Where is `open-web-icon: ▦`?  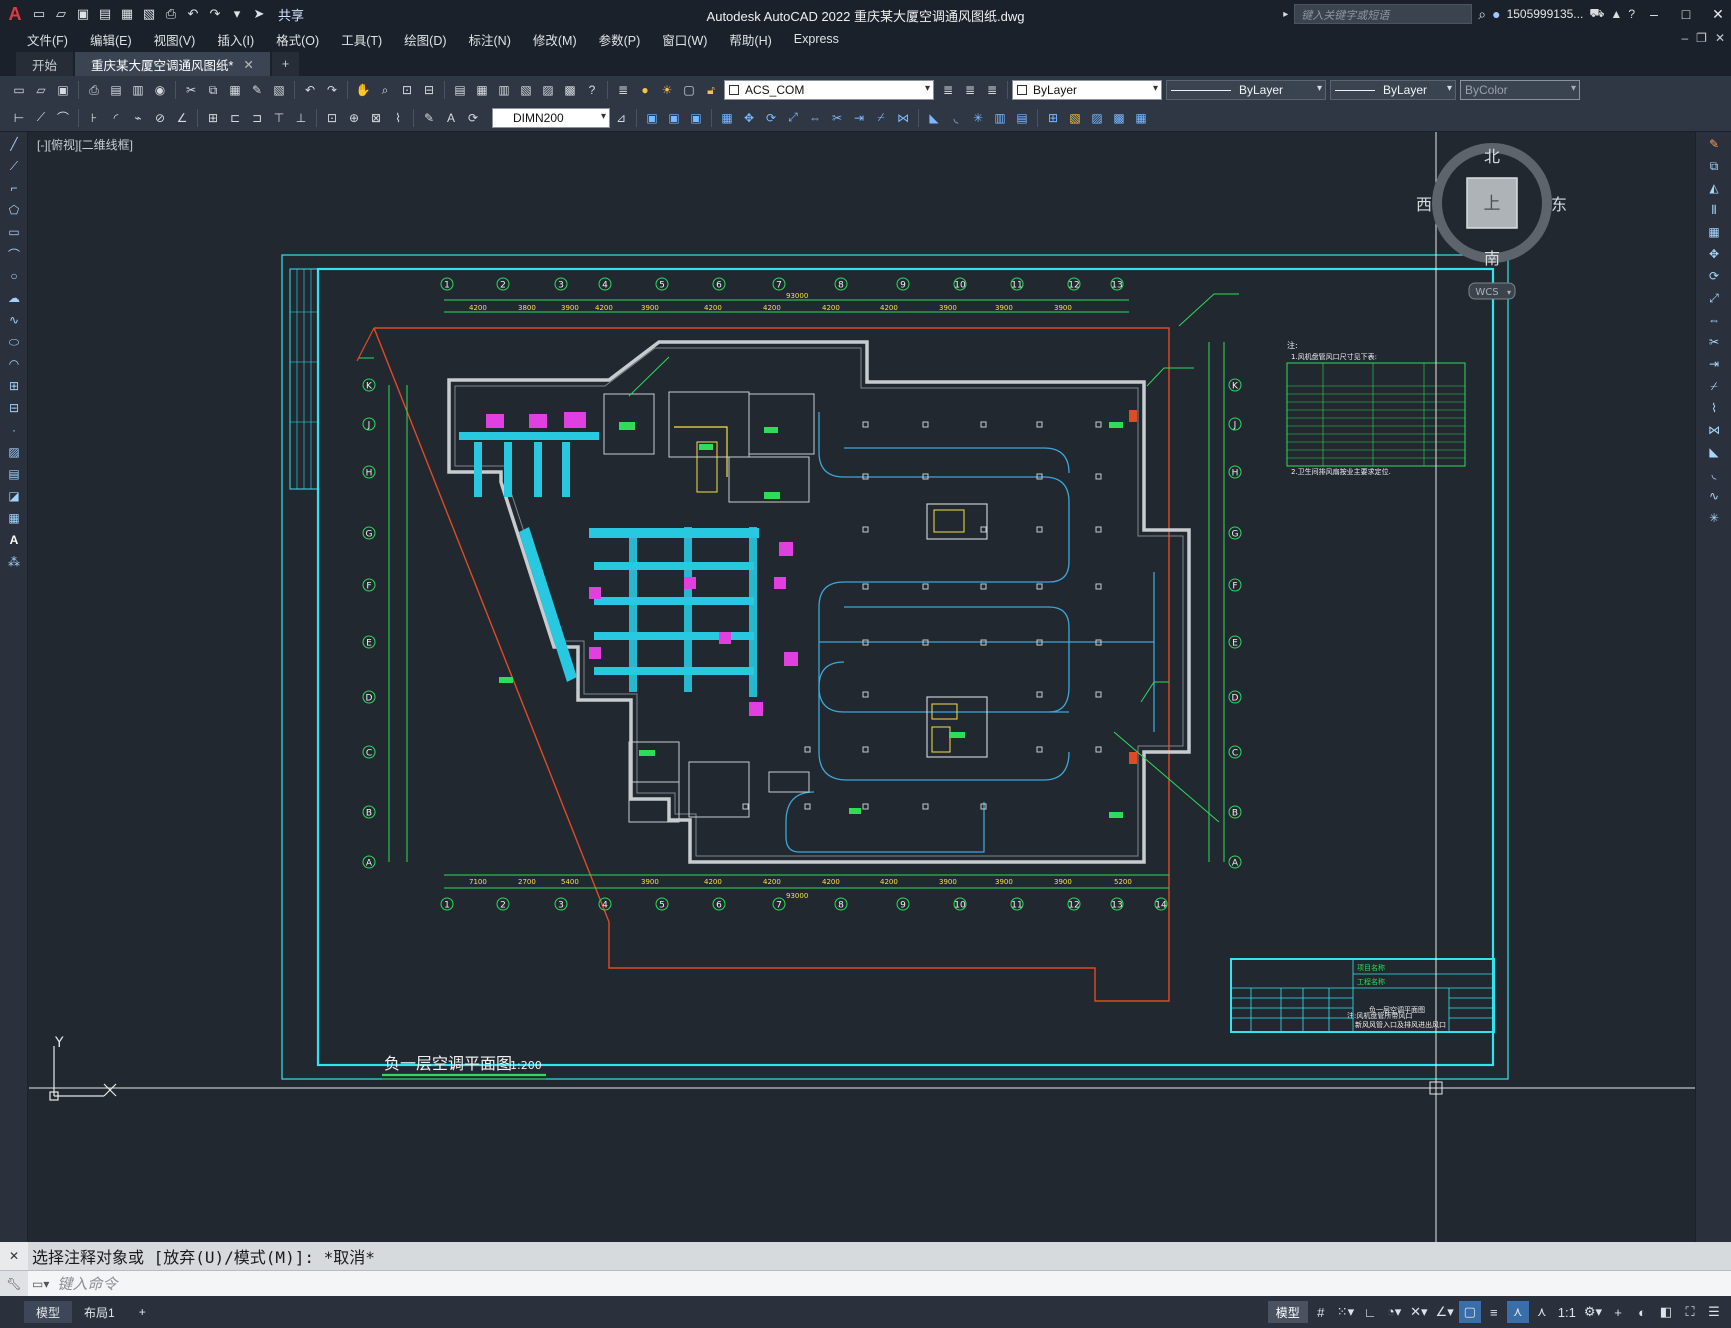
open-web-icon: ▦ is located at coordinates (127, 14).